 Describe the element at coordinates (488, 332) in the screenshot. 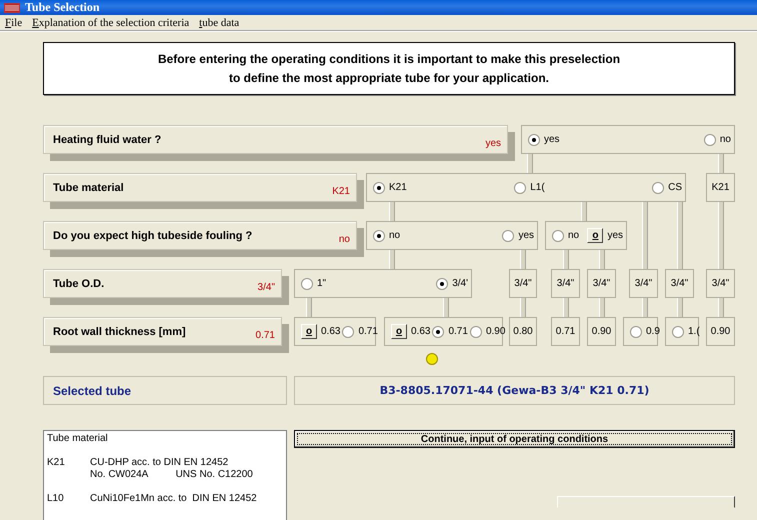

I see `radio-option: 0.90` at that location.